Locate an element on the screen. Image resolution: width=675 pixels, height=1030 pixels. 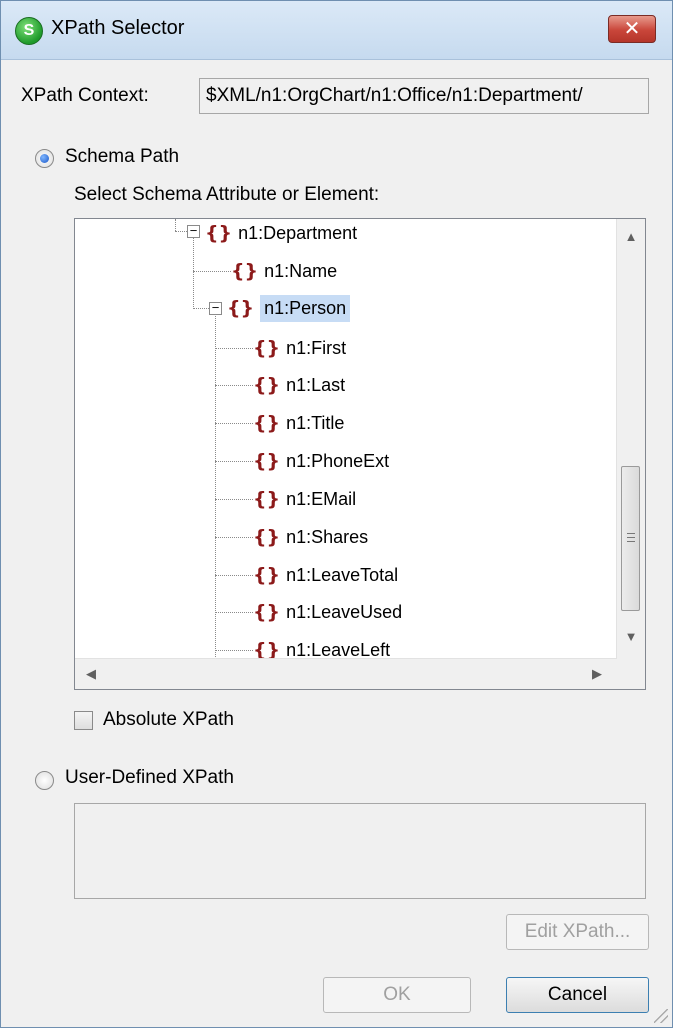
close-button: ✕ is located at coordinates (632, 29).